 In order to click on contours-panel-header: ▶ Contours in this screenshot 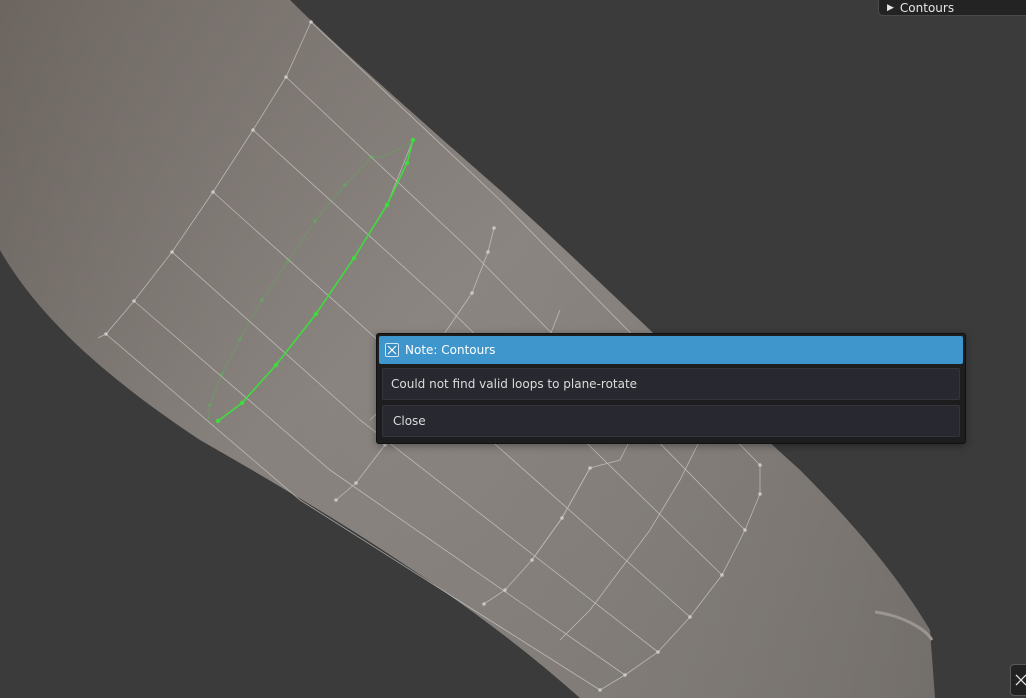, I will do `click(952, 8)`.